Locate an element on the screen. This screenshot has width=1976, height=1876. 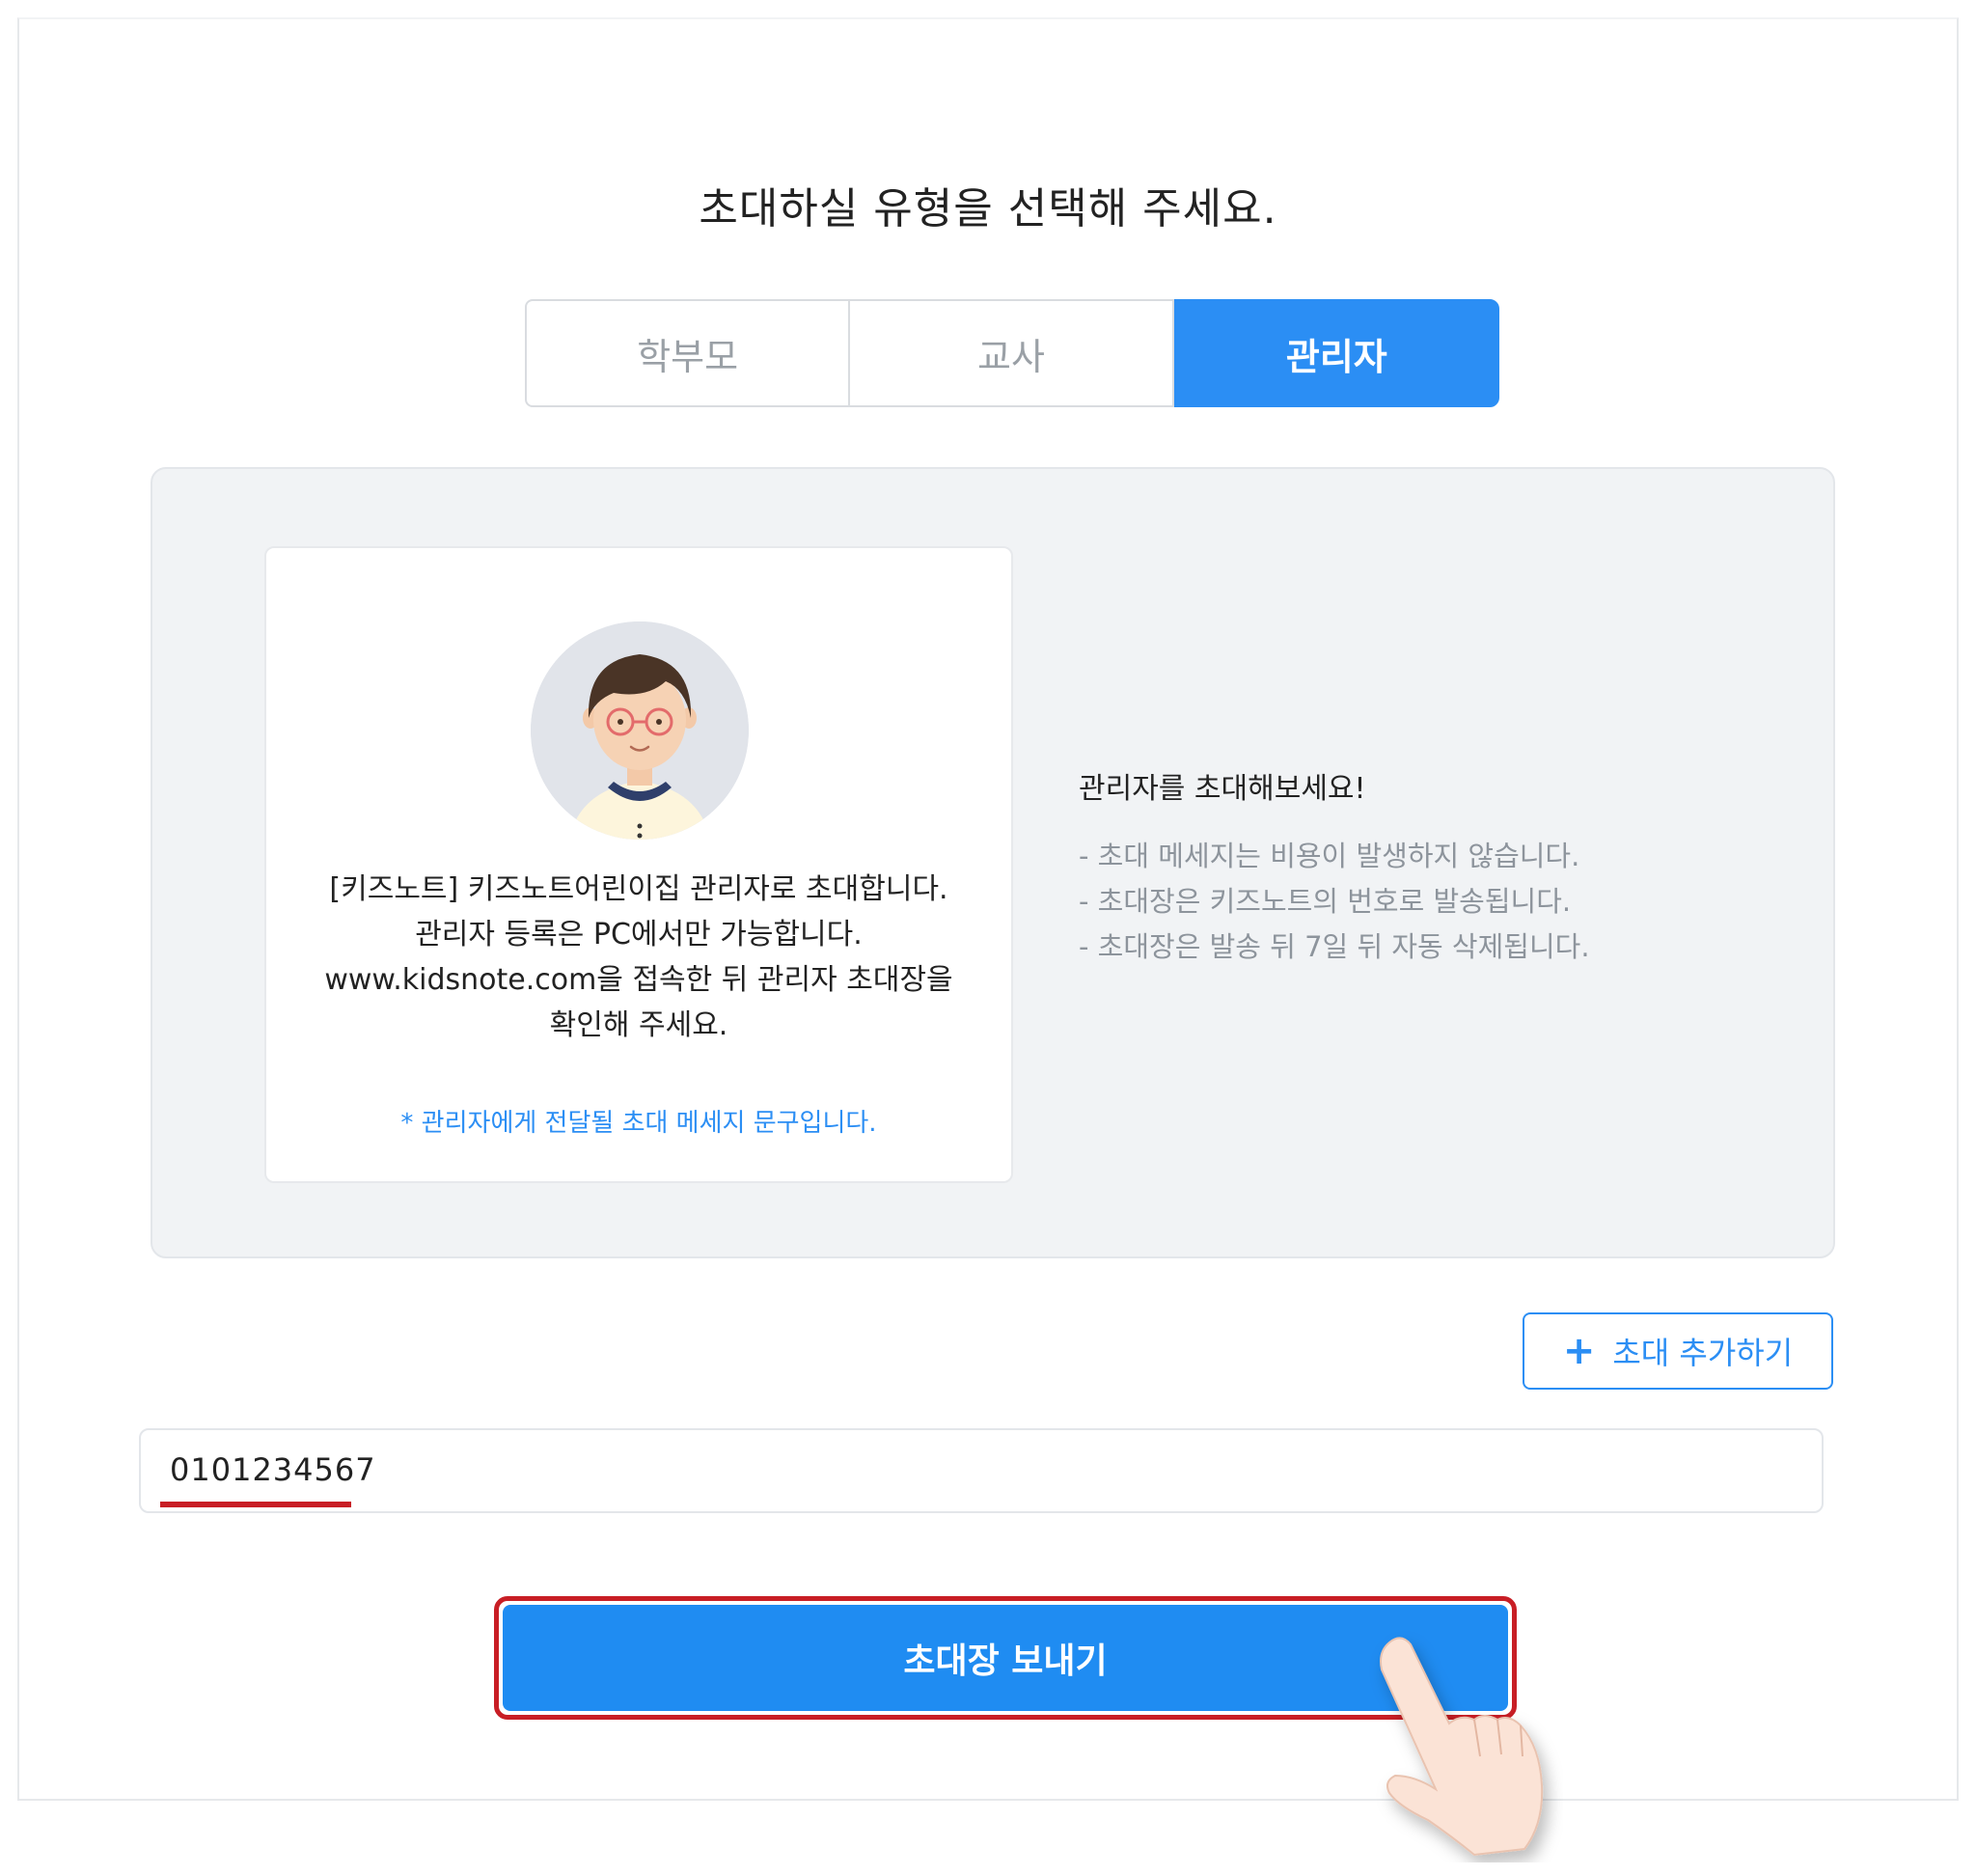
plus-icon: + is located at coordinates (1579, 1351).